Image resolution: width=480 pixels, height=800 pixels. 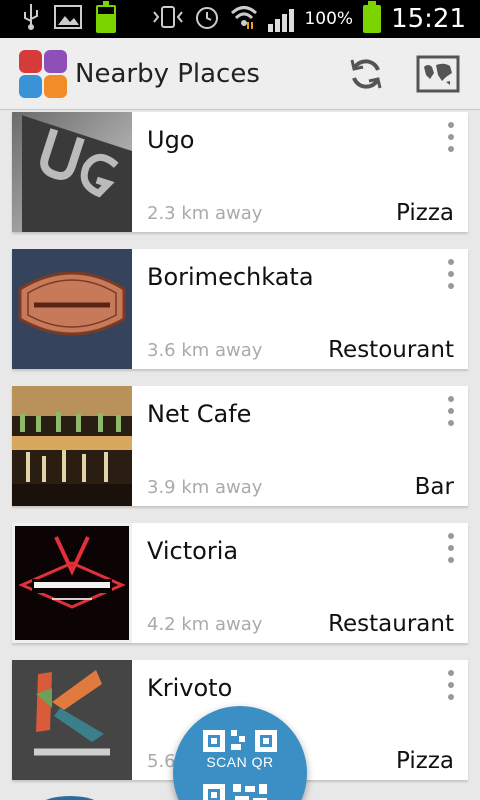 I want to click on alarm-icon, so click(x=207, y=19).